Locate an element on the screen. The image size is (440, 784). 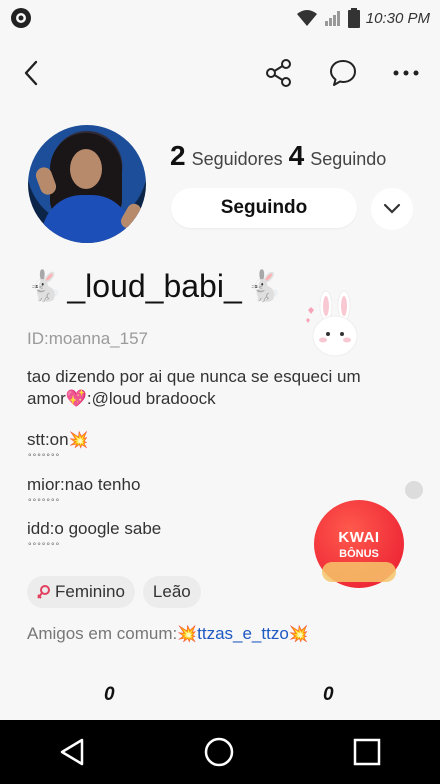
zodiac-tag: Leão is located at coordinates (171, 592).